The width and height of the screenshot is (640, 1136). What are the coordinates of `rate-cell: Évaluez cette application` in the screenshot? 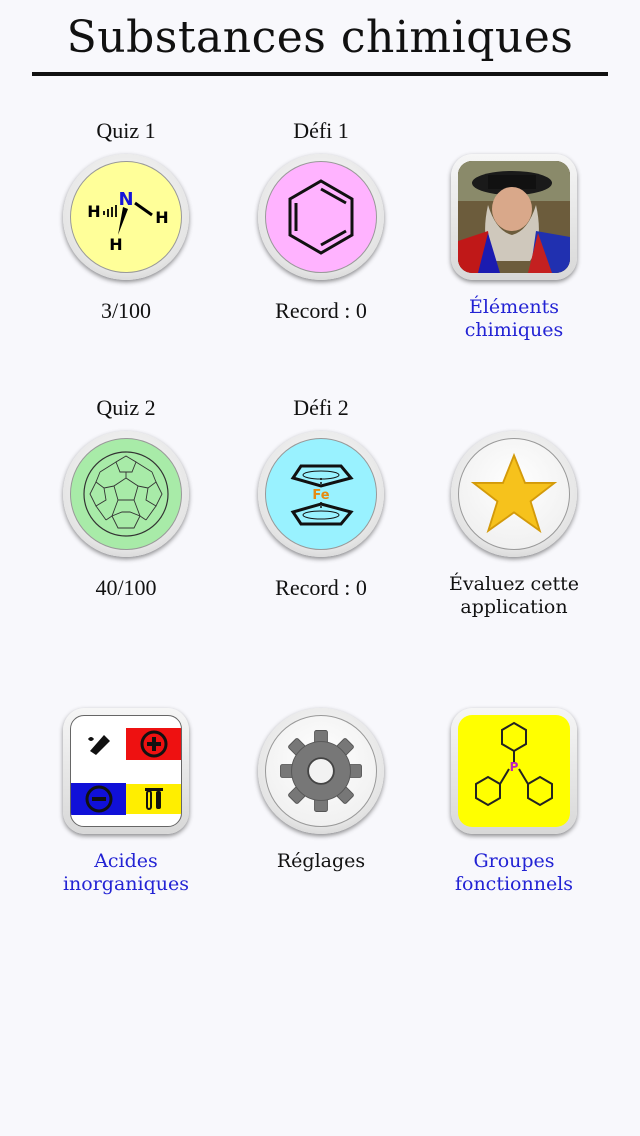 It's located at (514, 520).